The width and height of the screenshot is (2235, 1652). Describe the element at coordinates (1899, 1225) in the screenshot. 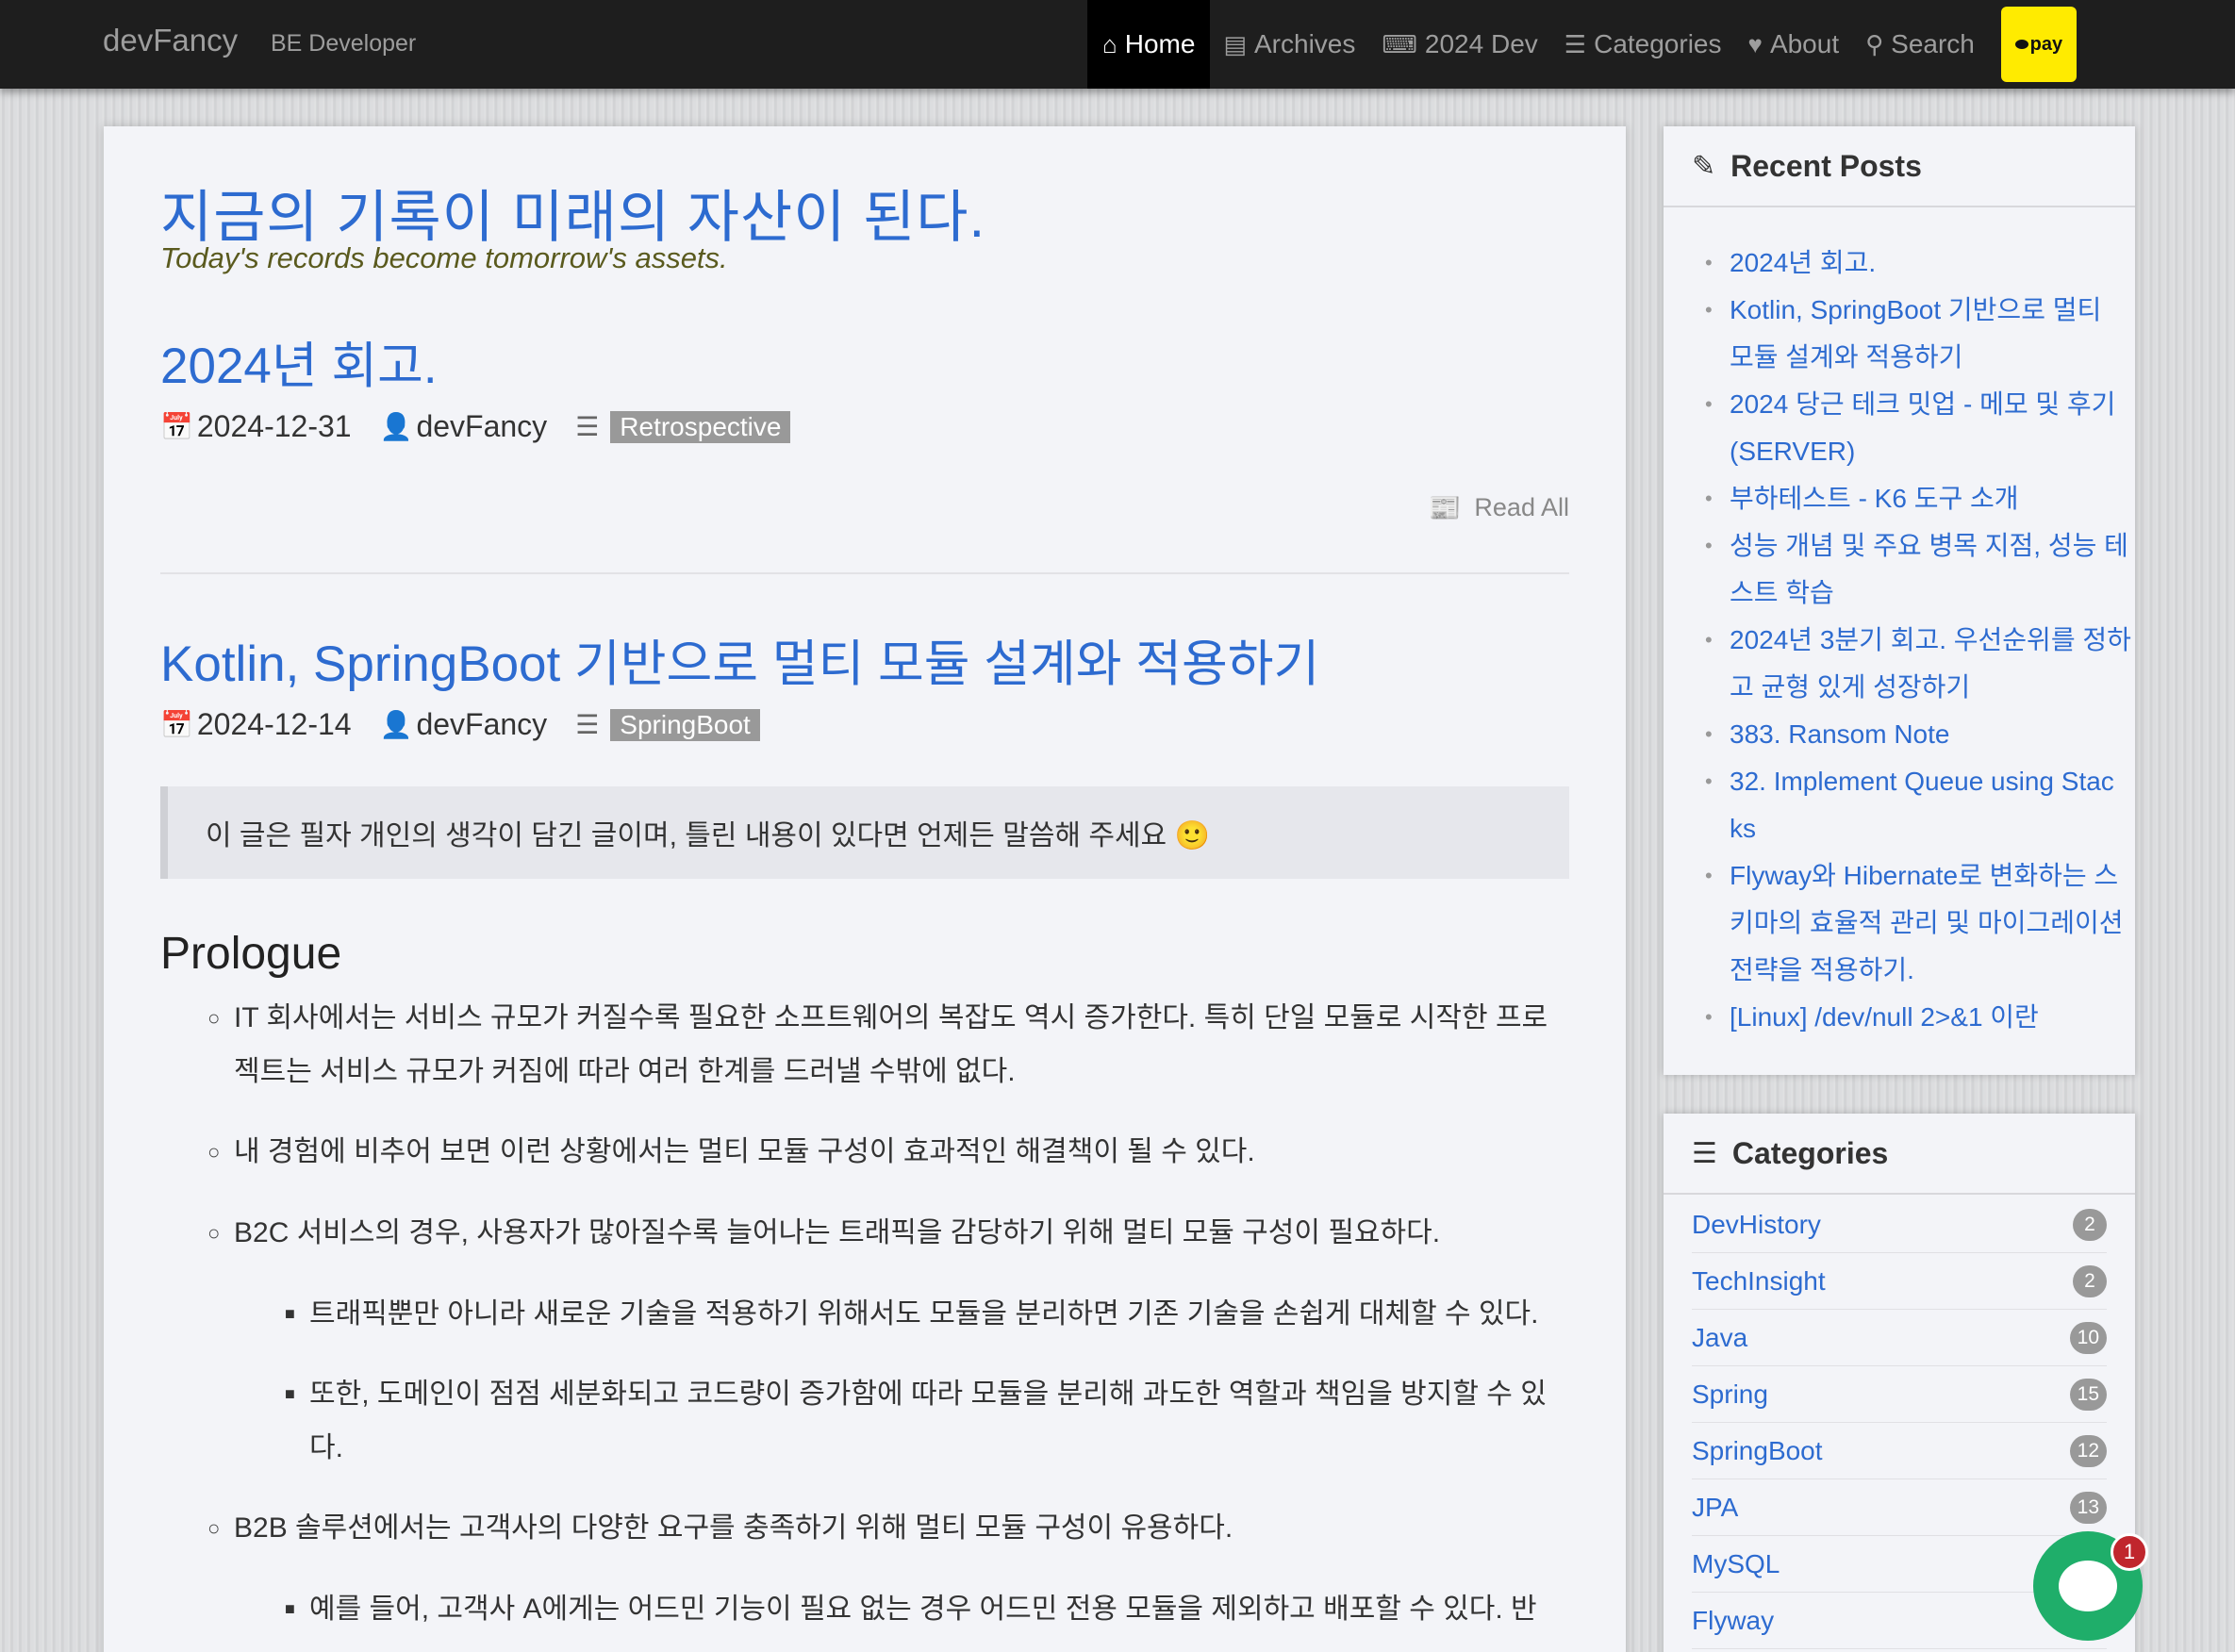

I see `category-item: DevHistory 2` at that location.